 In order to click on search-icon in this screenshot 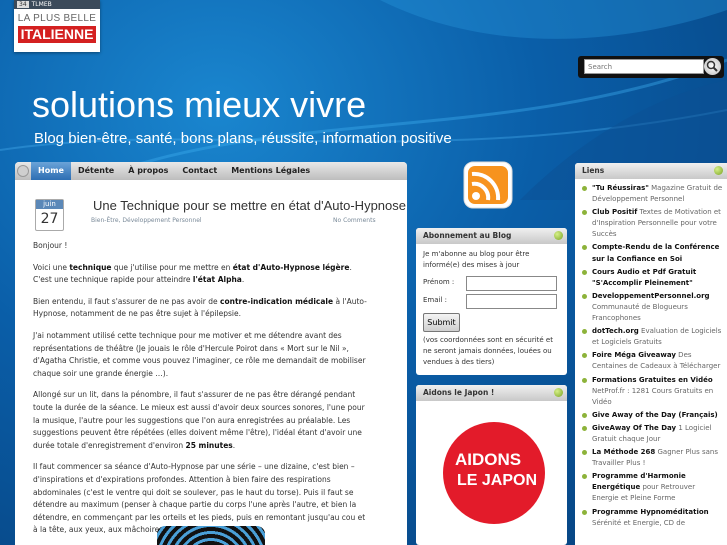, I will do `click(712, 66)`.